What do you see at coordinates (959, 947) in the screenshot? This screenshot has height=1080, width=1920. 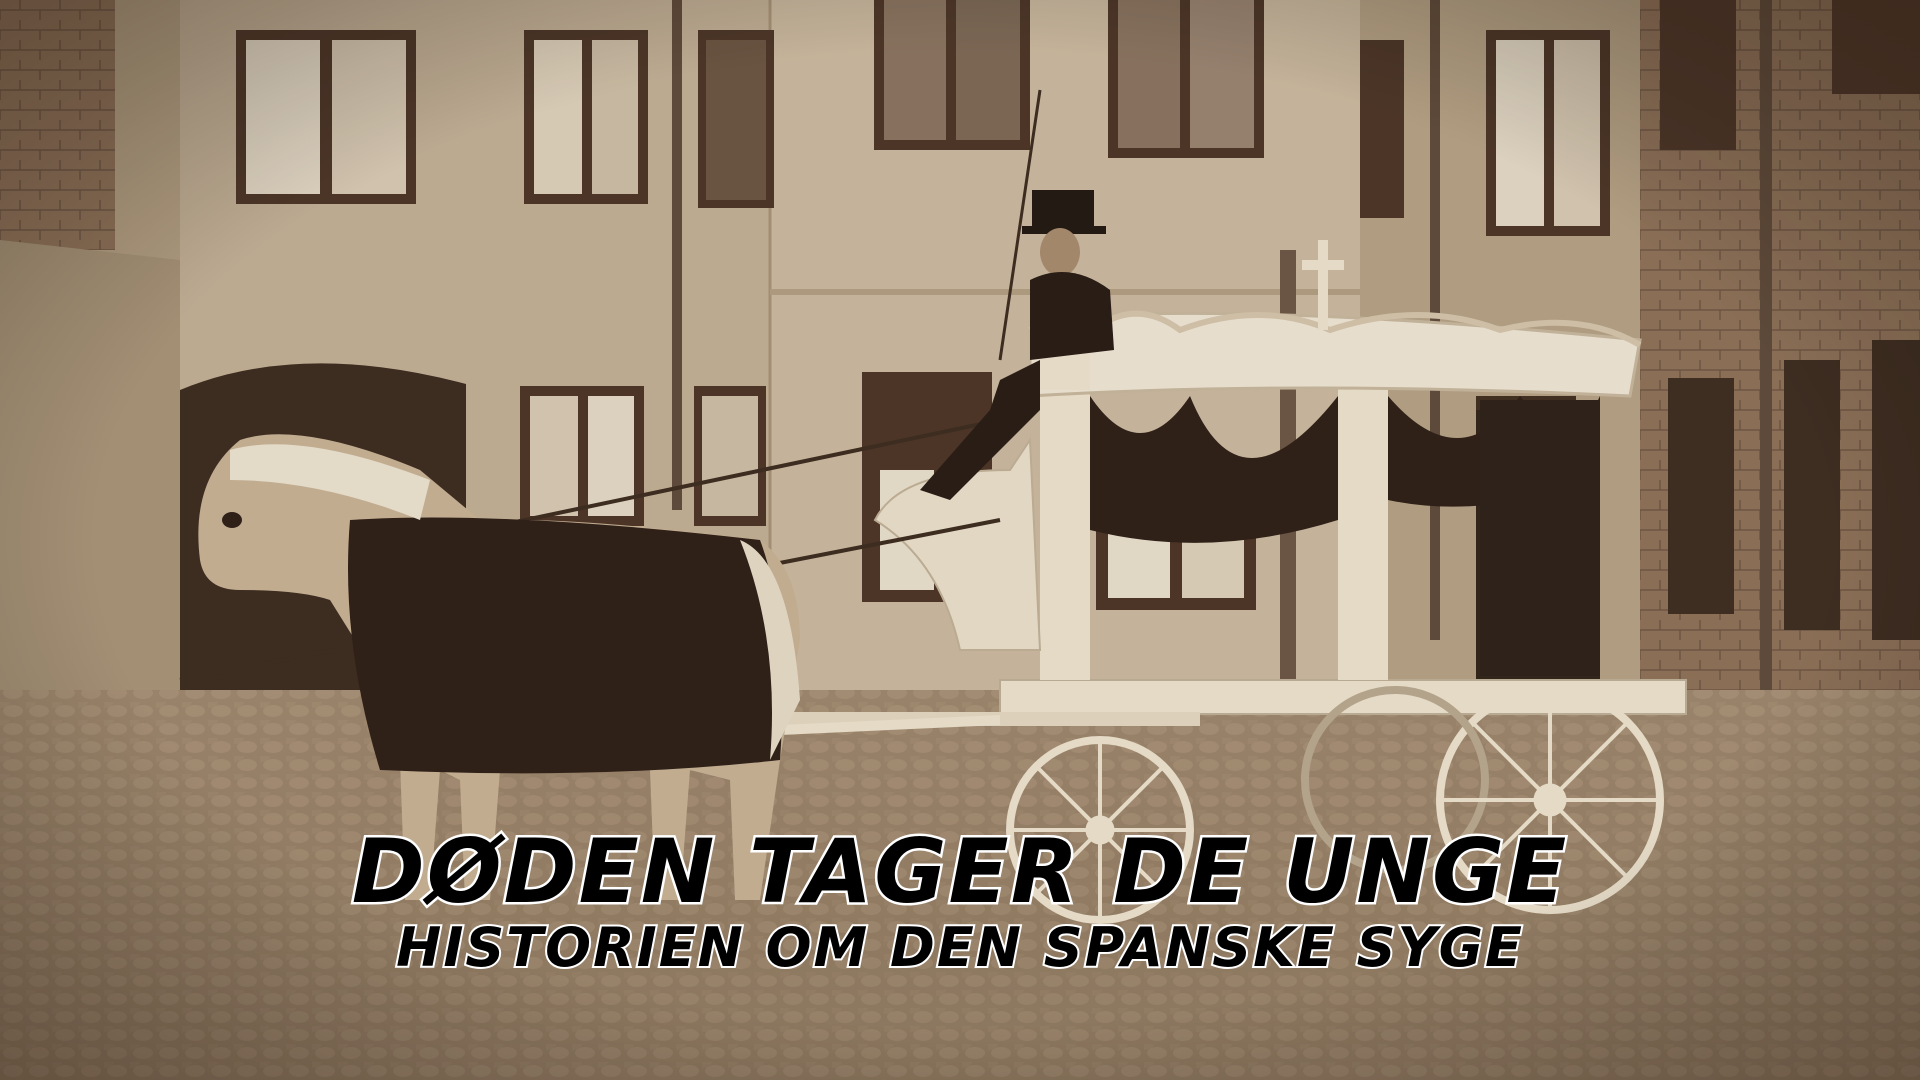 I see `subtitle: HISTORIEN OM DEN SPANSKE SYGE` at bounding box center [959, 947].